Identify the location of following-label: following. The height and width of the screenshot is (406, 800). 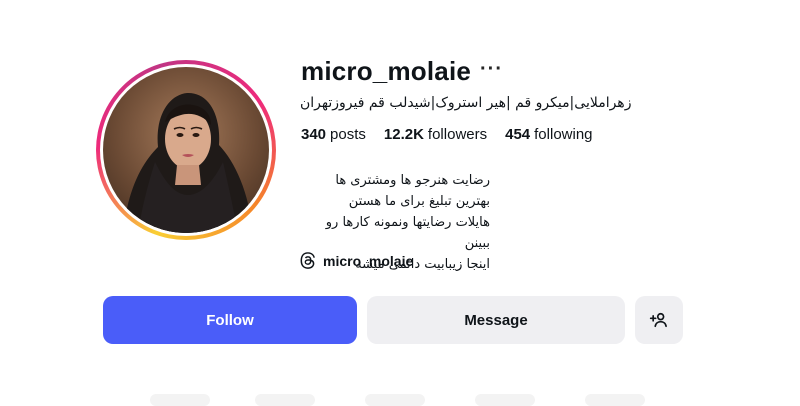
(563, 134).